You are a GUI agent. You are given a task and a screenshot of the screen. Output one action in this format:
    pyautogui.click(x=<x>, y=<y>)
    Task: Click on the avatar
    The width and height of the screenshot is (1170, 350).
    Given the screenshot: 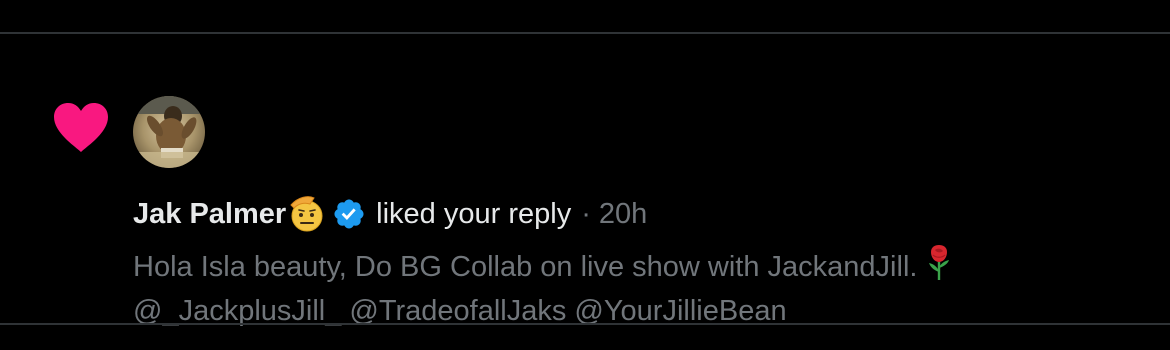 What is the action you would take?
    pyautogui.click(x=169, y=132)
    